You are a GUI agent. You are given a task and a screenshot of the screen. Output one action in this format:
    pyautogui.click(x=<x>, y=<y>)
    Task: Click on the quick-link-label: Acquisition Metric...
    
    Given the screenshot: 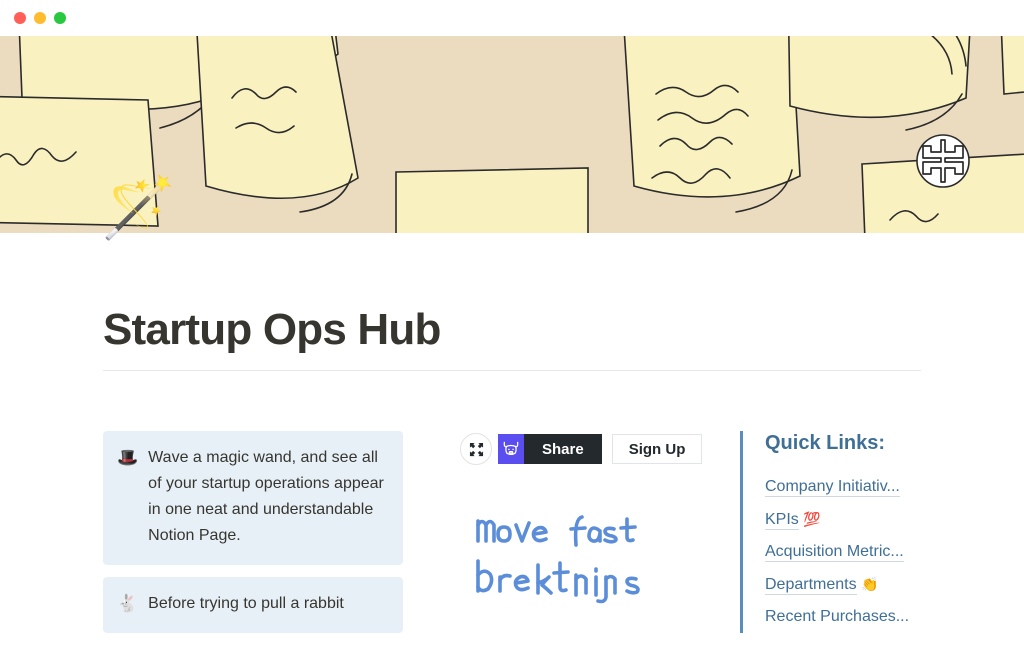 What is the action you would take?
    pyautogui.click(x=834, y=552)
    